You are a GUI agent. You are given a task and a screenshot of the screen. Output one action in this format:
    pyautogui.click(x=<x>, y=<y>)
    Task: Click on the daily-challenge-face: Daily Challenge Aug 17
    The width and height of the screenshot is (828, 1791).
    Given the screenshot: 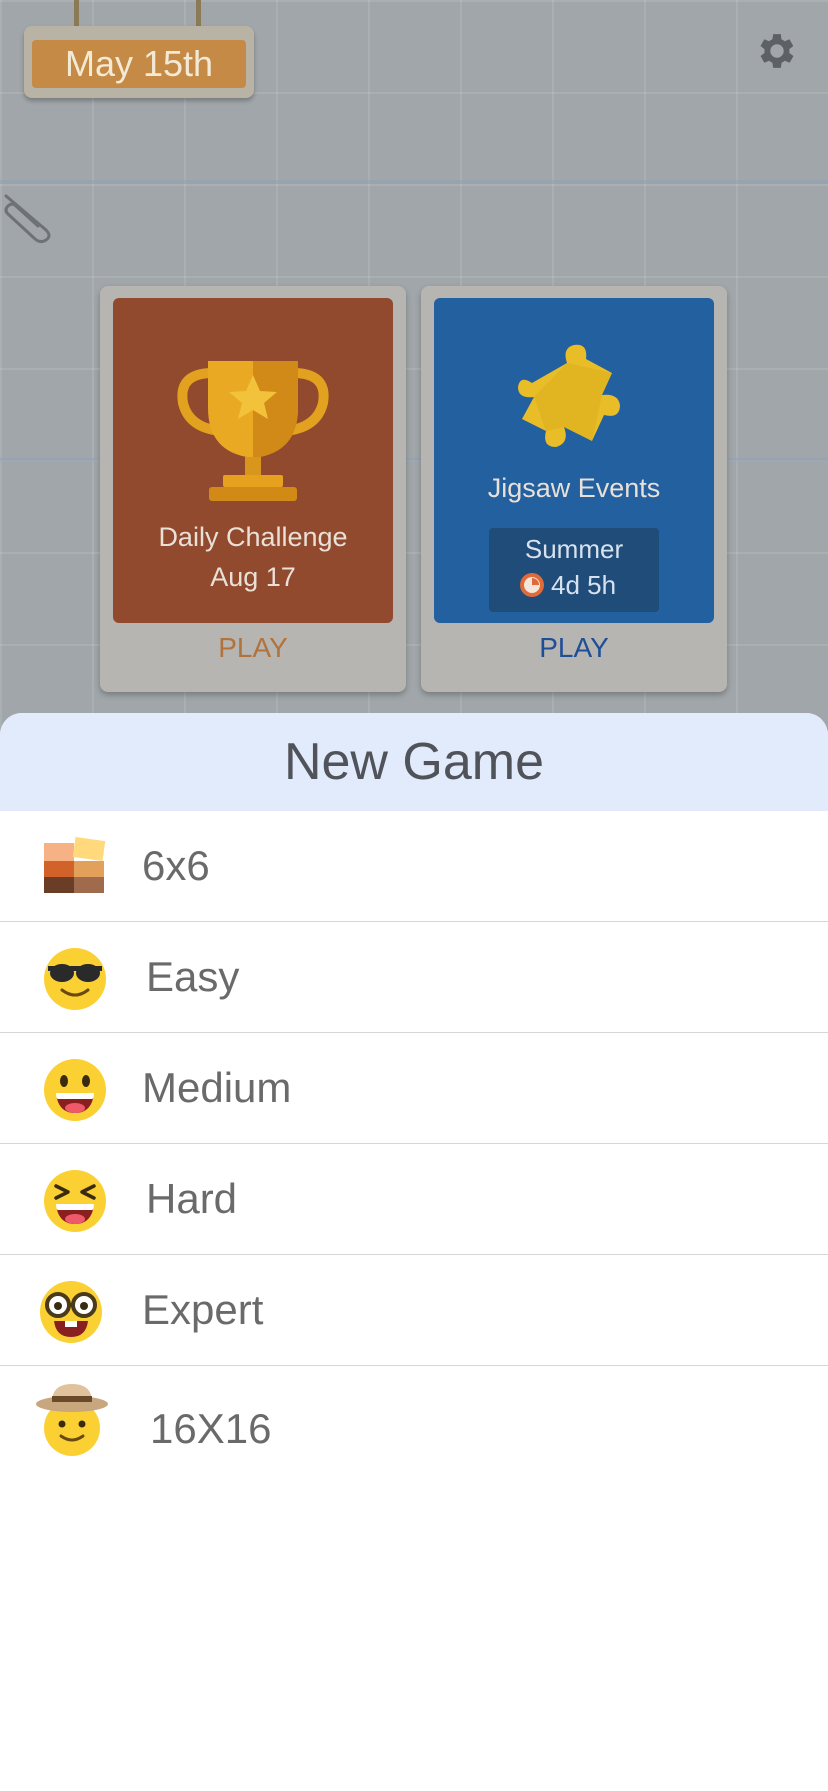 What is the action you would take?
    pyautogui.click(x=253, y=460)
    